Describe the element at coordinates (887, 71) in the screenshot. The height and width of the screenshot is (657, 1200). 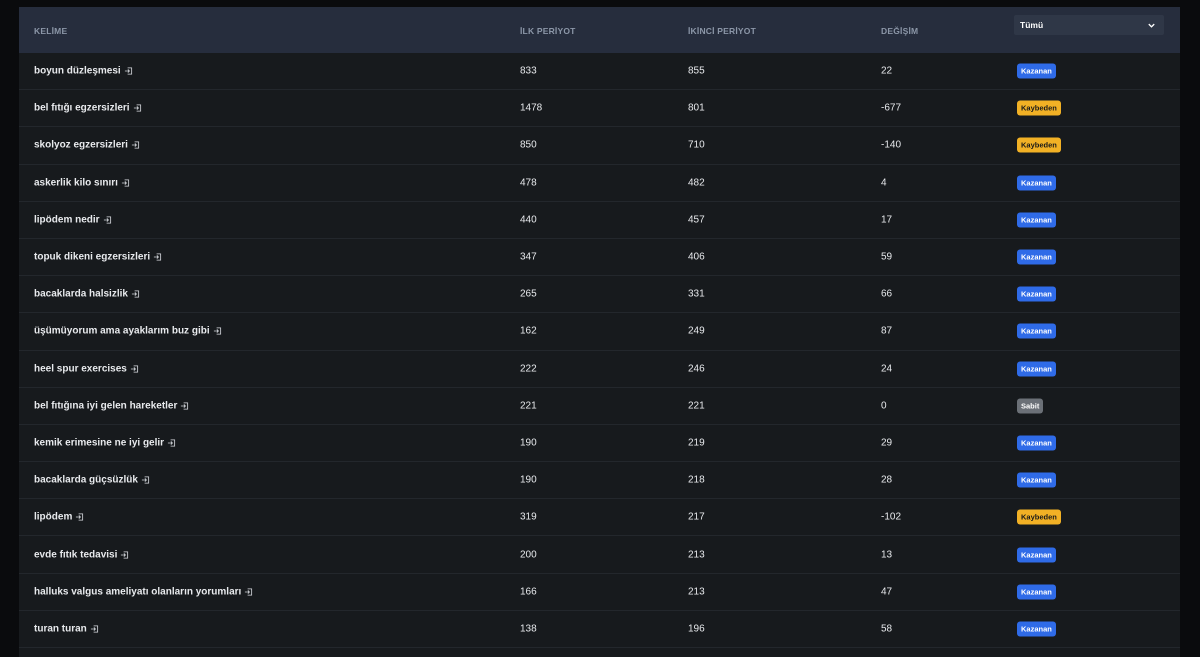
I see `change-value: 22` at that location.